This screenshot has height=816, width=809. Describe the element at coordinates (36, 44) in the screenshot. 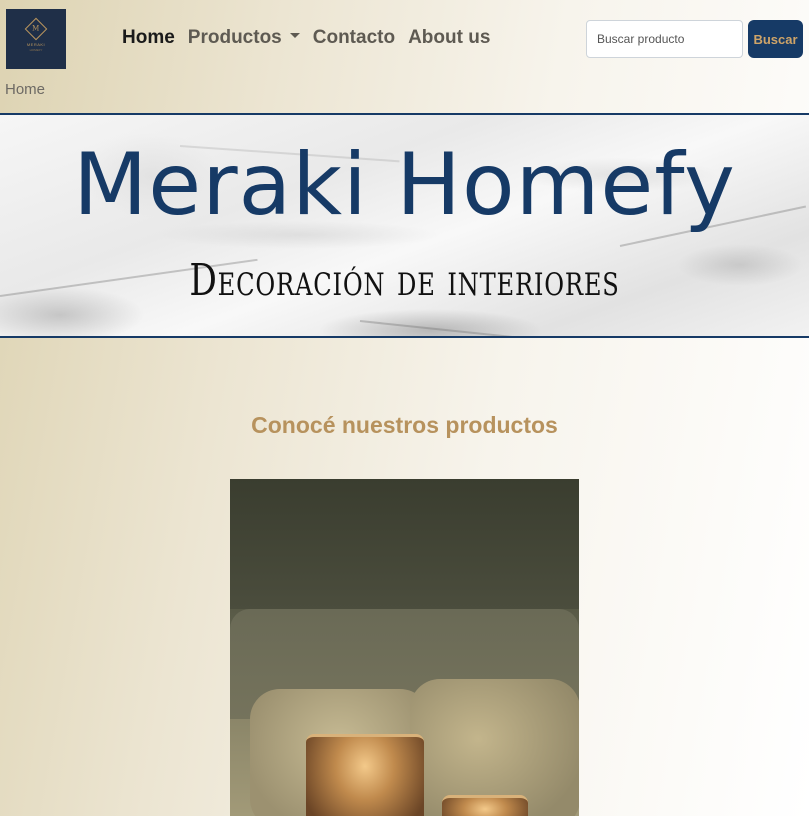

I see `logo-text: MERAKI` at that location.